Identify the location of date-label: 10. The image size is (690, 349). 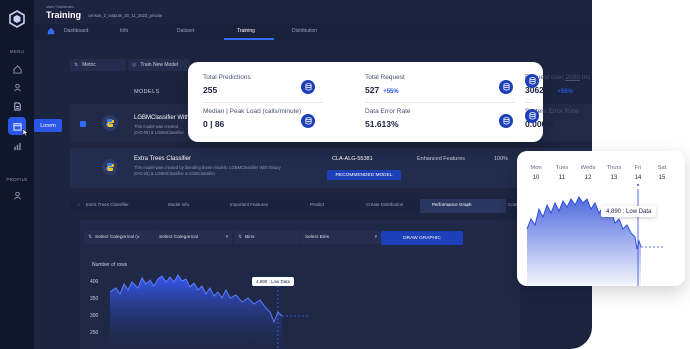
(536, 178).